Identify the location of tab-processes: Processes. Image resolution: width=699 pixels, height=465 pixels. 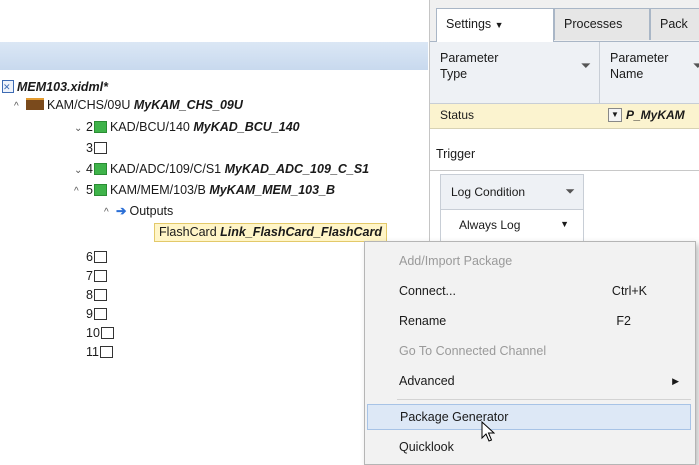
(602, 24).